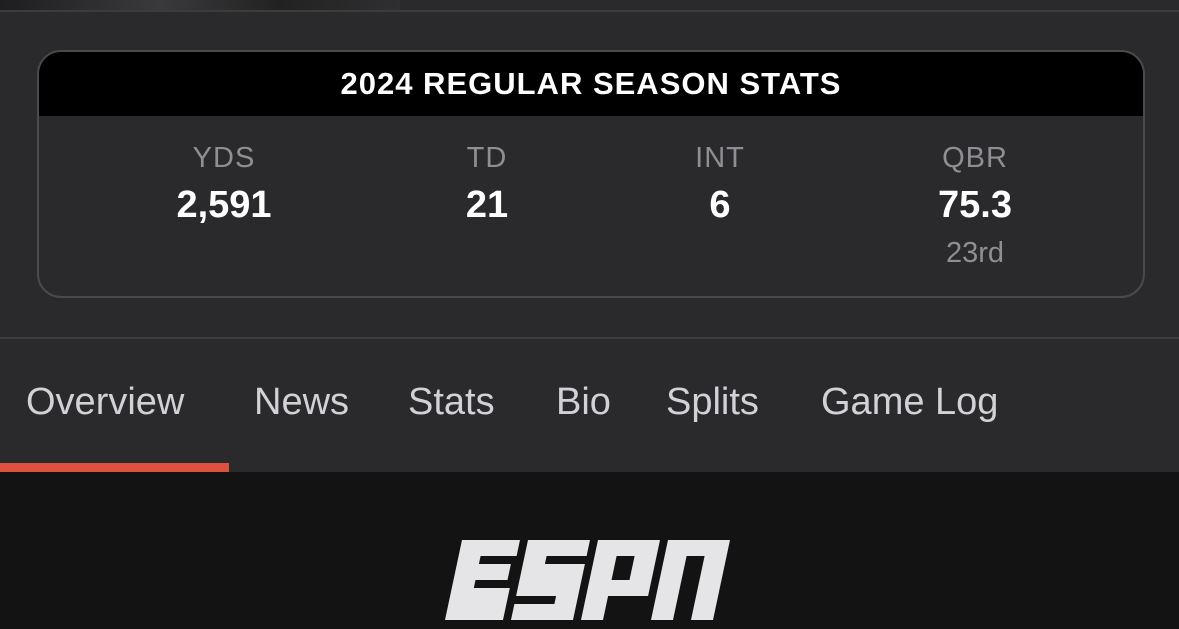 Image resolution: width=1179 pixels, height=629 pixels. What do you see at coordinates (487, 158) in the screenshot?
I see `stat-label: TD` at bounding box center [487, 158].